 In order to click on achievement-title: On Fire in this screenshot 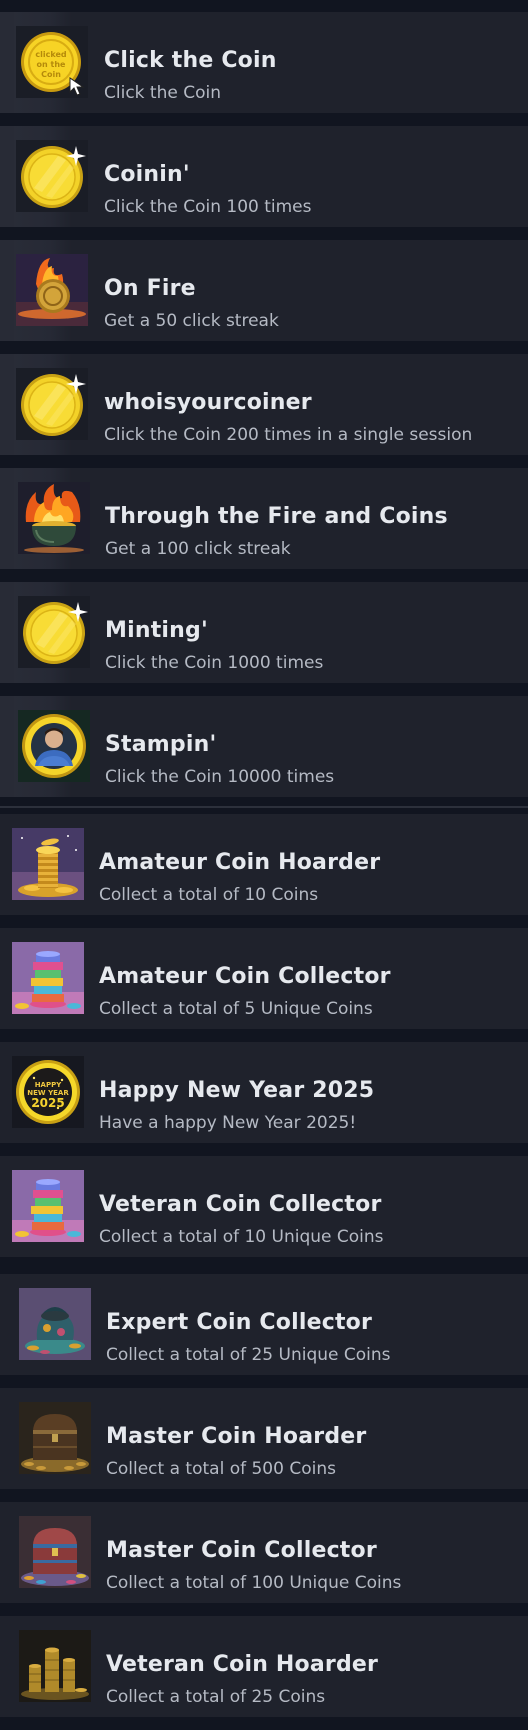, I will do `click(150, 288)`.